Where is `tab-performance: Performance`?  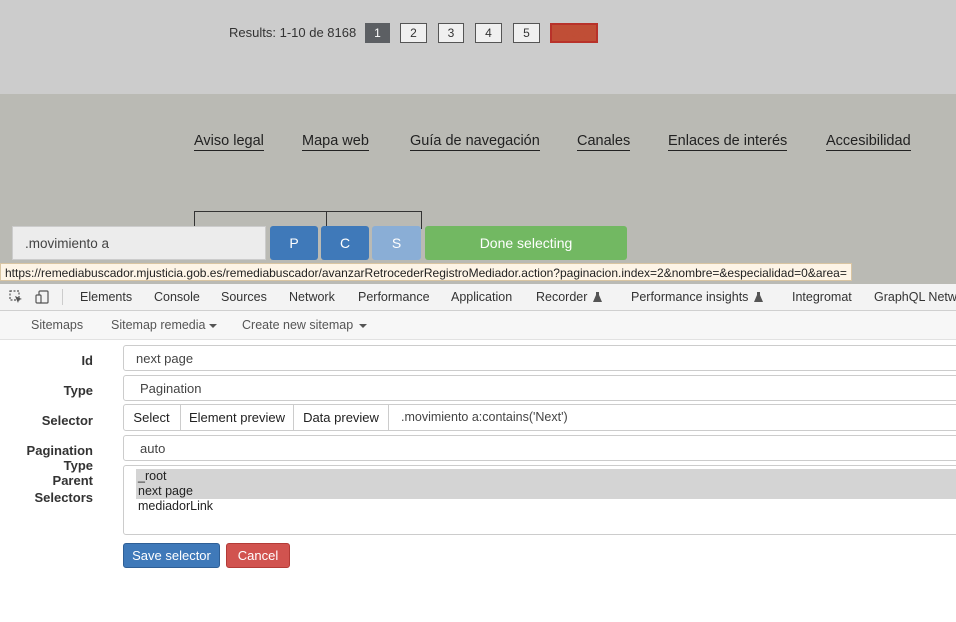 tab-performance: Performance is located at coordinates (394, 297).